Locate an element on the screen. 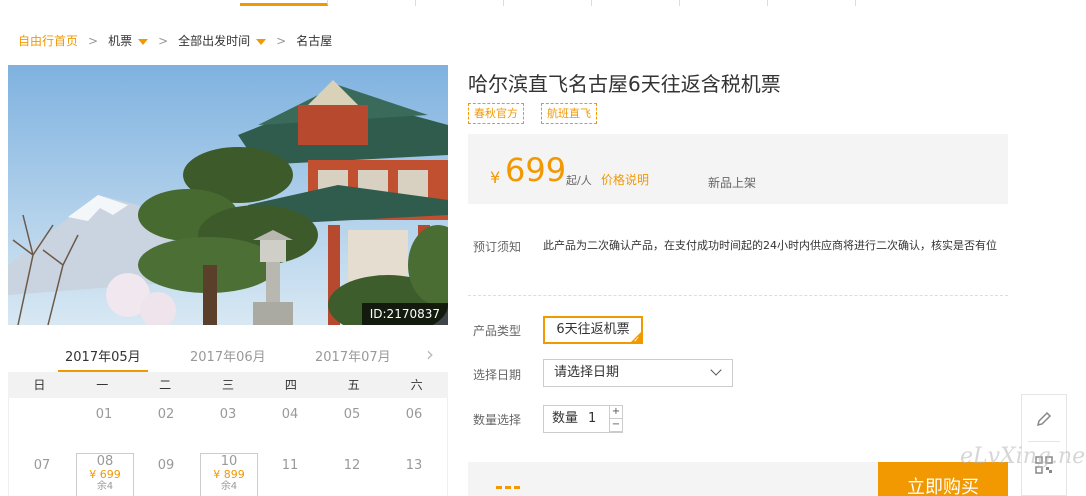 The image size is (1086, 496). notice-label: 预订须知 is located at coordinates (497, 247).